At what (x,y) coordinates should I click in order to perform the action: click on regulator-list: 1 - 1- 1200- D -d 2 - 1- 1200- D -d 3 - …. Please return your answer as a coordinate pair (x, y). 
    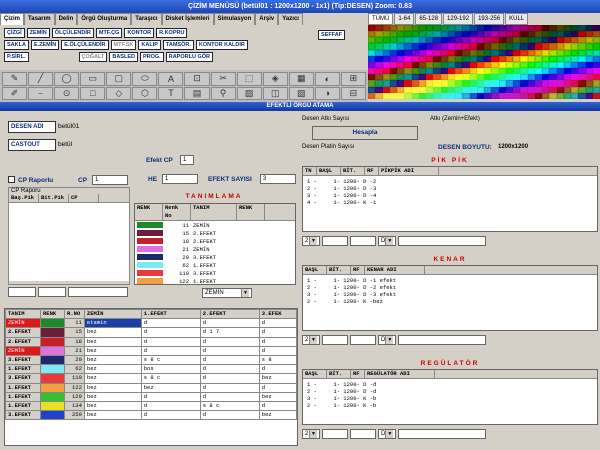
    Looking at the image, I should click on (450, 395).